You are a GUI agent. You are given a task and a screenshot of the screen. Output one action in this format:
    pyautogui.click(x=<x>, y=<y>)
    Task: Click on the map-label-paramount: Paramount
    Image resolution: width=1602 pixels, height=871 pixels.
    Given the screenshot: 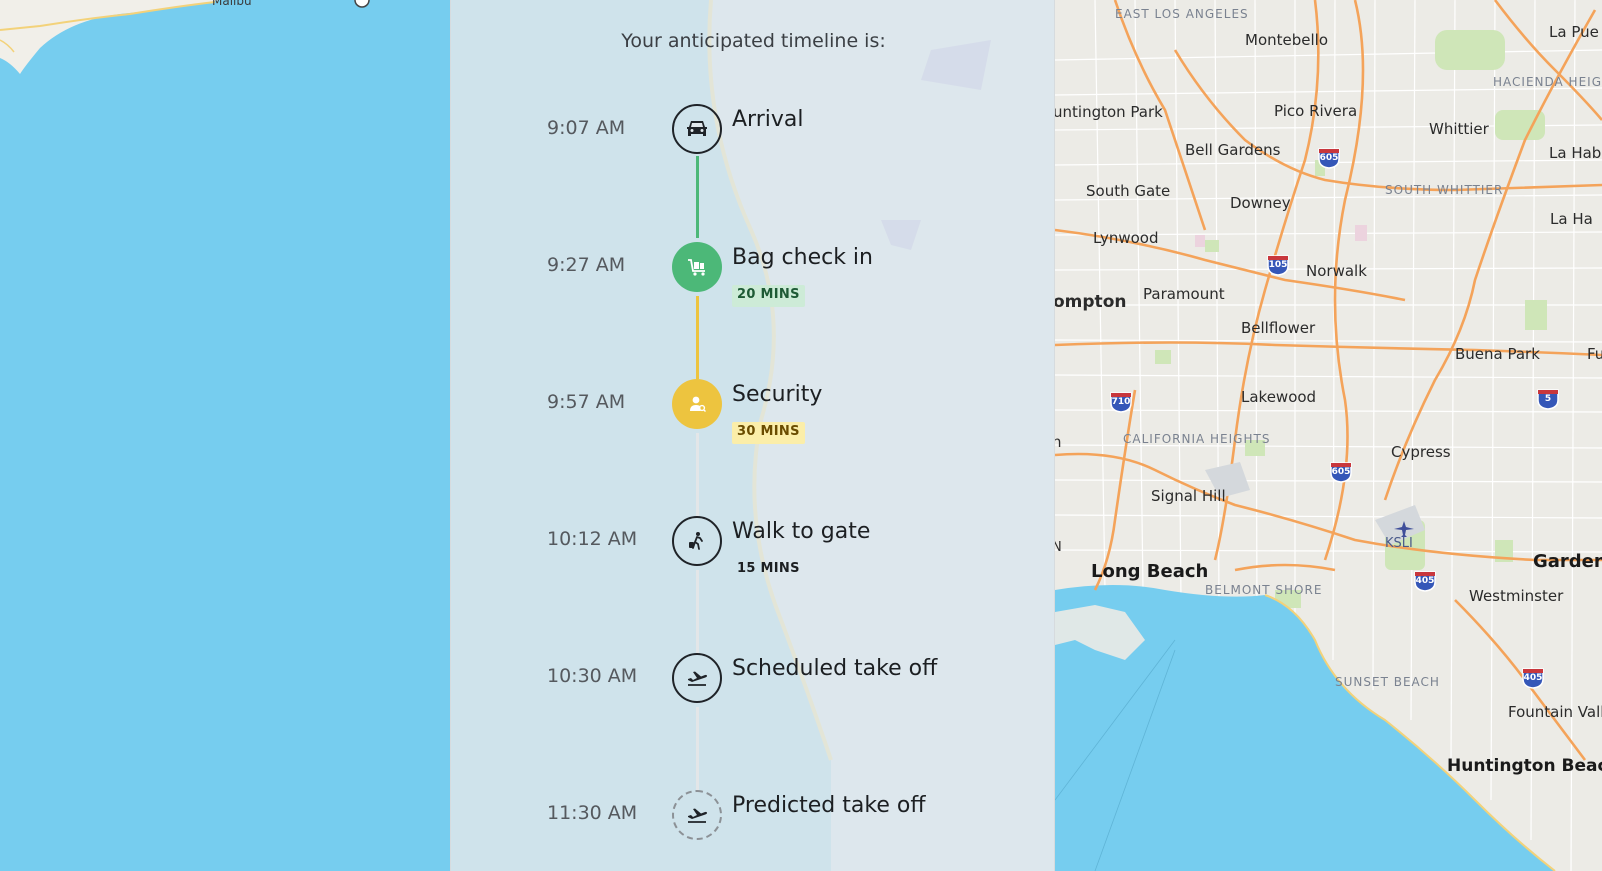 What is the action you would take?
    pyautogui.click(x=1184, y=294)
    